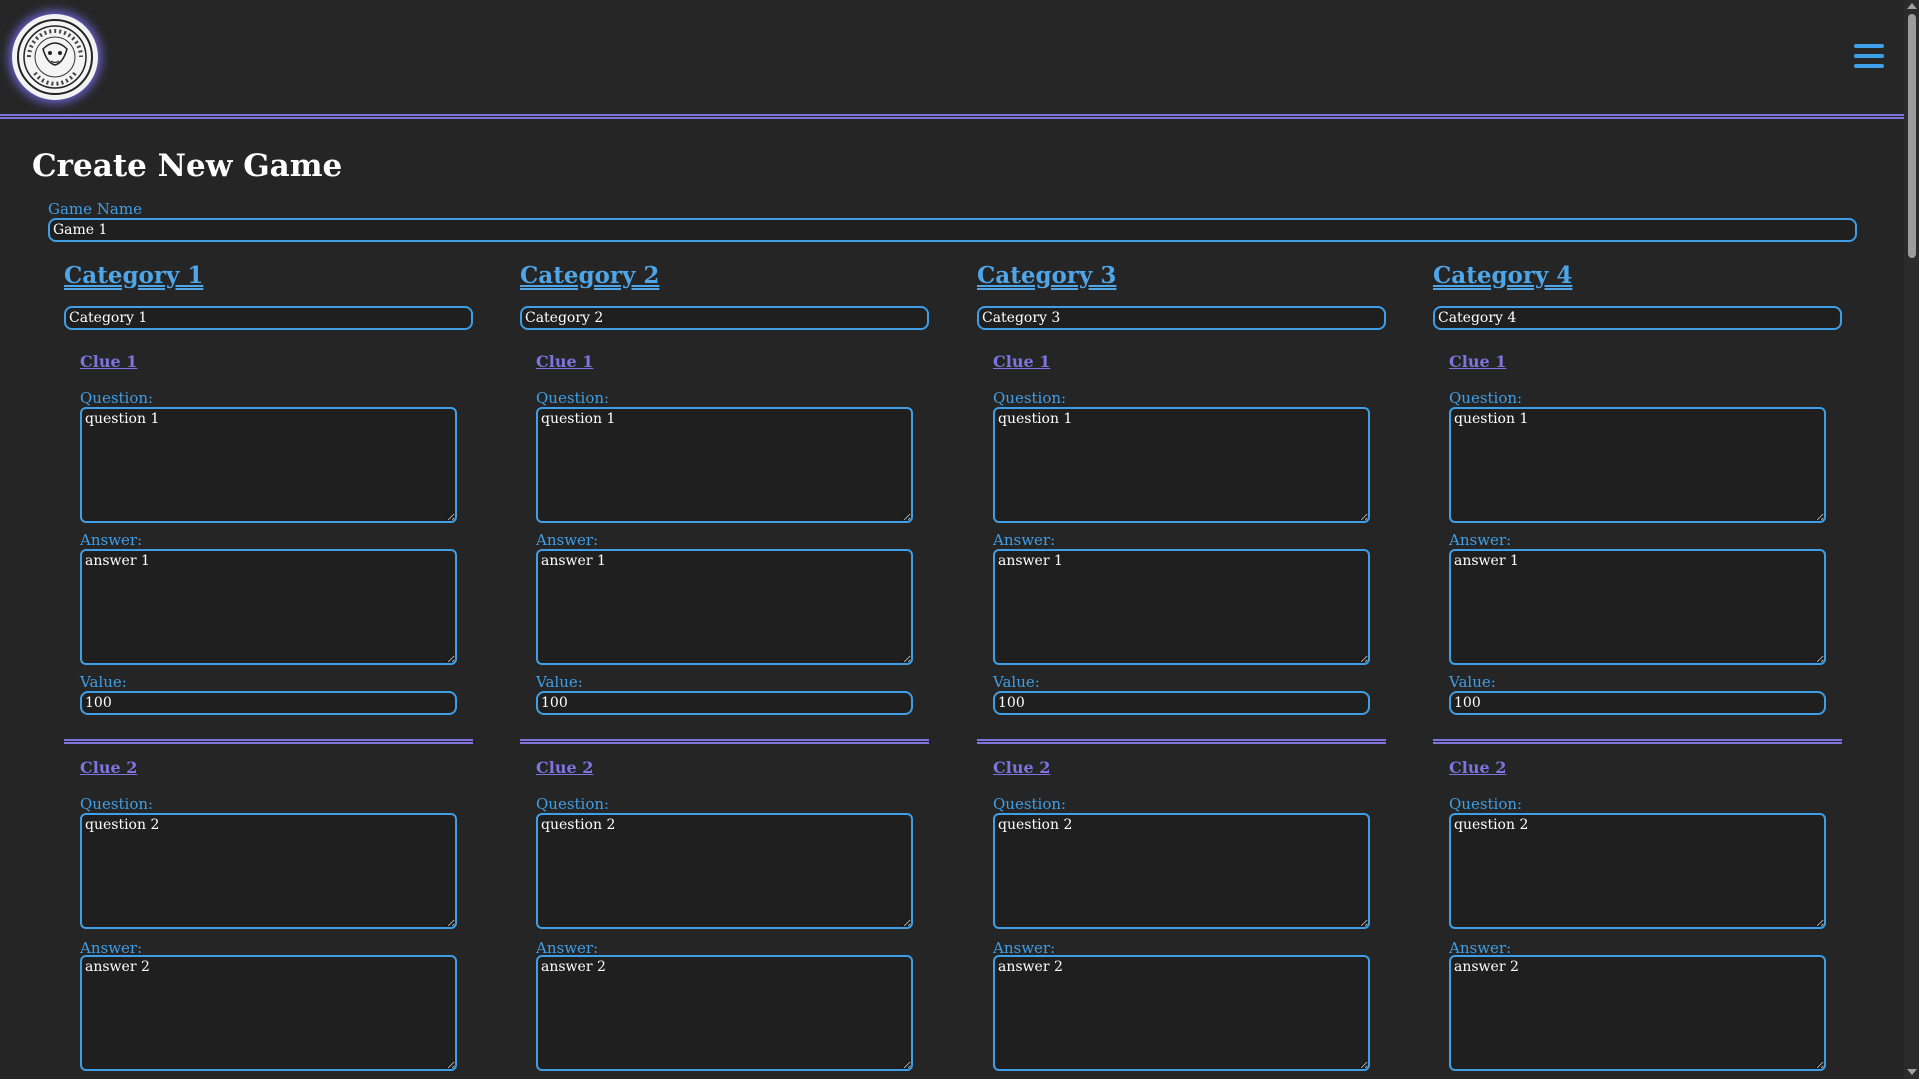 The width and height of the screenshot is (1919, 1079). Describe the element at coordinates (133, 275) in the screenshot. I see `category-title: Category 1` at that location.